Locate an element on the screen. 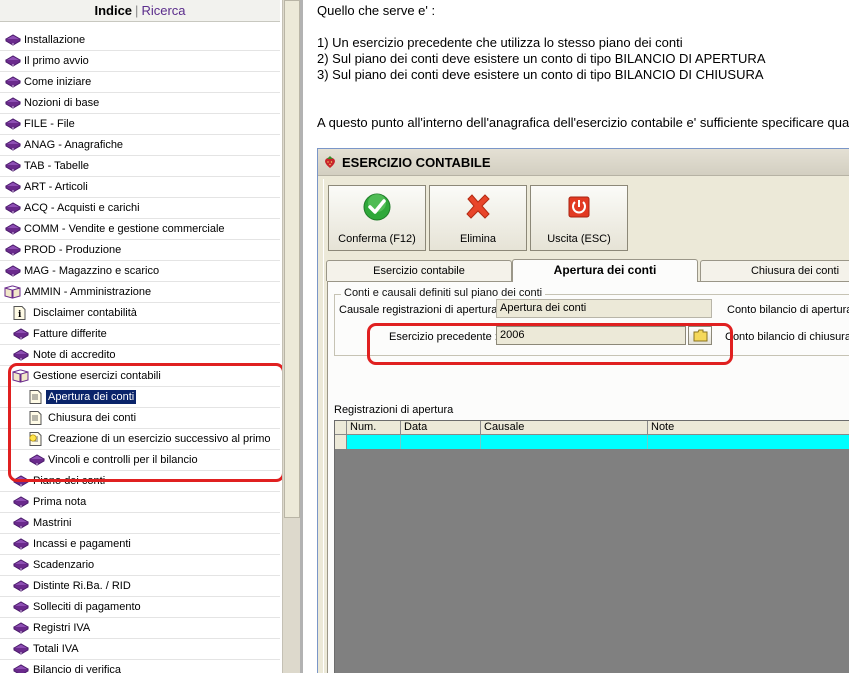 This screenshot has height=673, width=849. tree-item: Come iniziare is located at coordinates (140, 82).